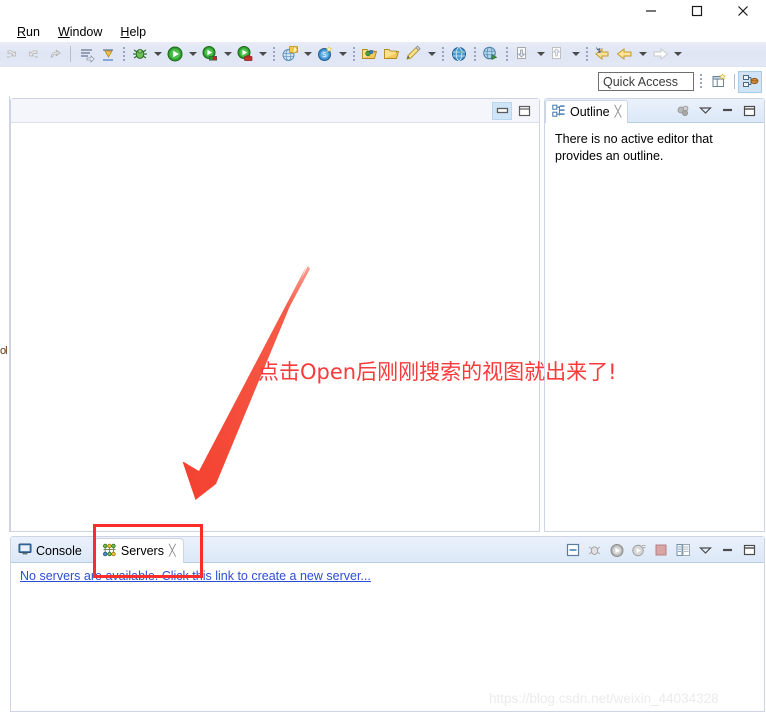  Describe the element at coordinates (604, 698) in the screenshot. I see `watermark: https://blog.csdn.net/weixin_44034328` at that location.